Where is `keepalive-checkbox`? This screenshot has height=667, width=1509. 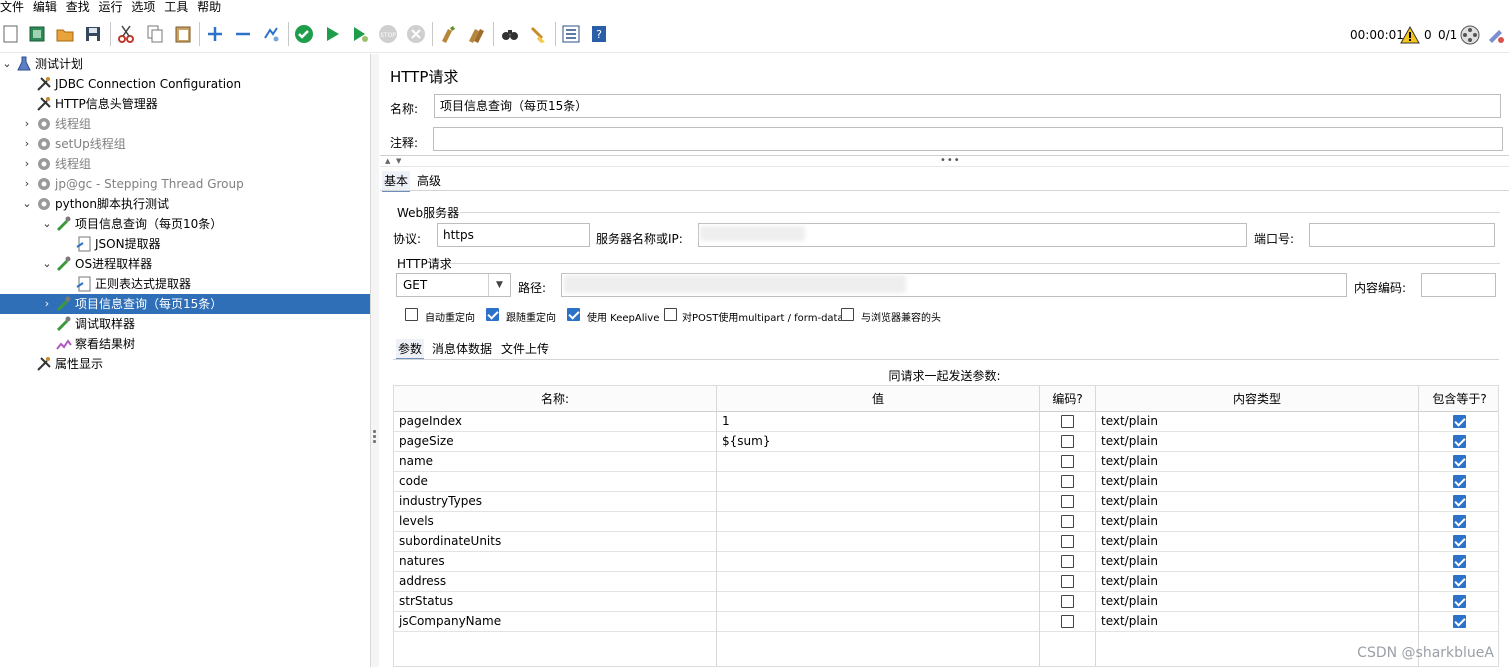
keepalive-checkbox is located at coordinates (573, 314).